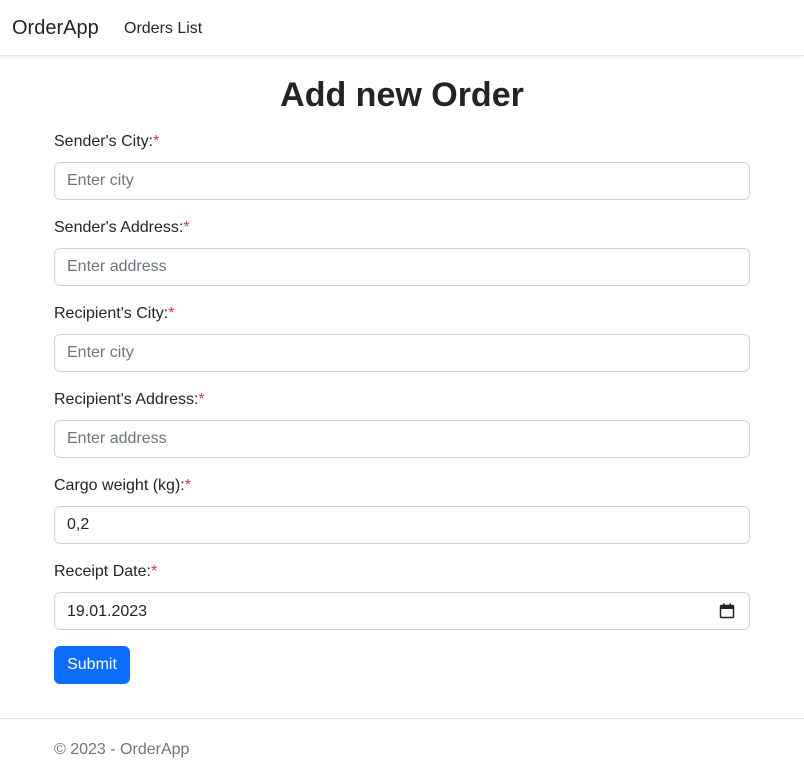 The width and height of the screenshot is (804, 779). Describe the element at coordinates (402, 95) in the screenshot. I see `page-title: Add new Order` at that location.